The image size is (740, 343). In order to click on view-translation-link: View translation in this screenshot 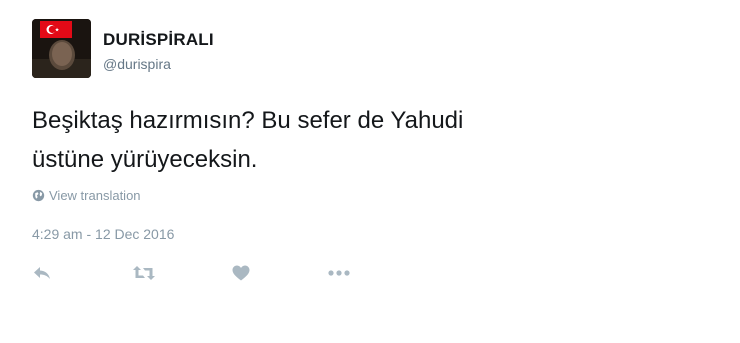, I will do `click(86, 195)`.